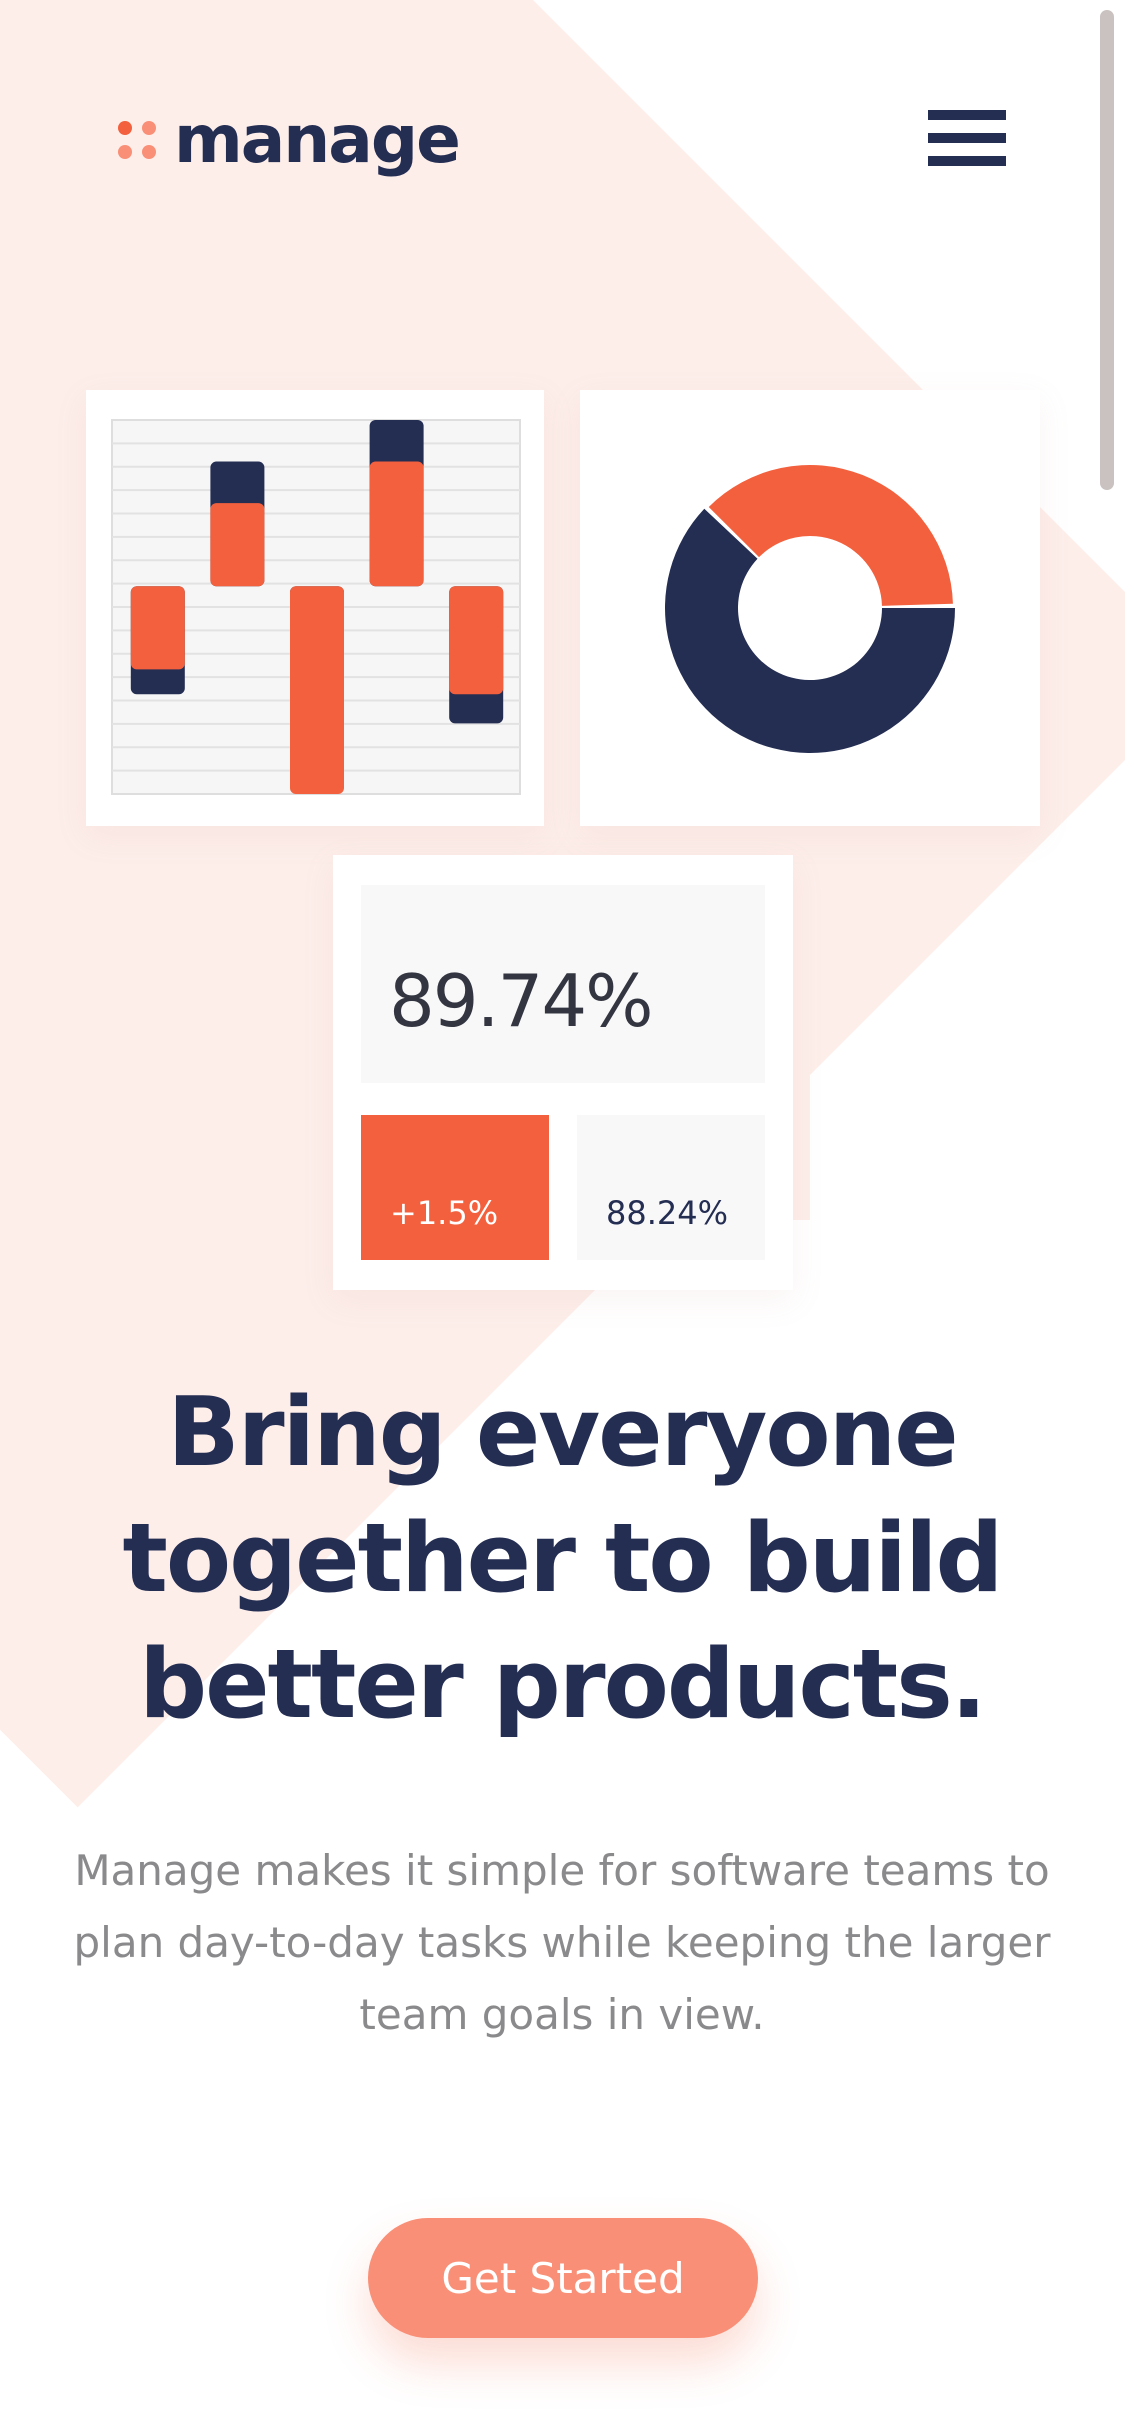 Image resolution: width=1125 pixels, height=2436 pixels. What do you see at coordinates (671, 1187) in the screenshot?
I see `stat-alt-panel: 88.24%` at bounding box center [671, 1187].